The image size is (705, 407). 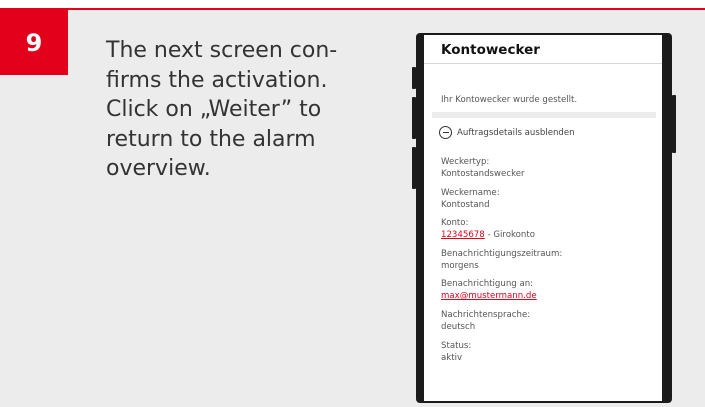 What do you see at coordinates (547, 235) in the screenshot?
I see `account-value: 12345678 - Girokonto` at bounding box center [547, 235].